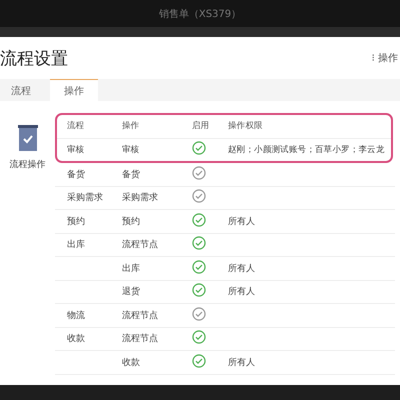 The width and height of the screenshot is (400, 400). What do you see at coordinates (131, 292) in the screenshot?
I see `table-cell-text: 退货` at bounding box center [131, 292].